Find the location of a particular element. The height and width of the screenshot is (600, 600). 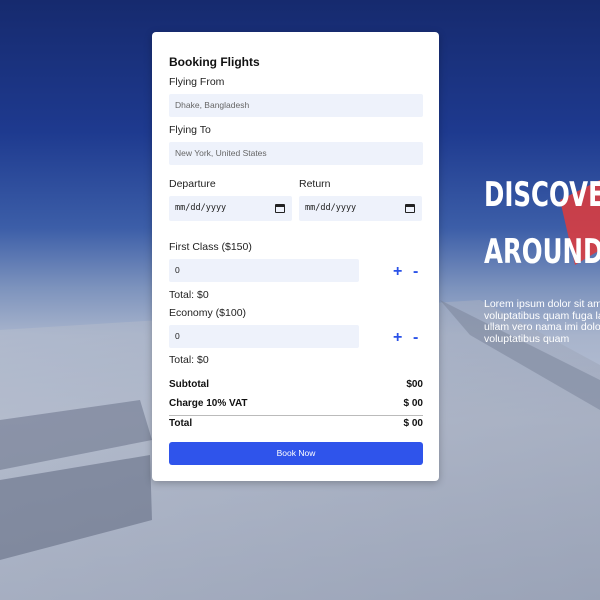

vat-row: Charge 10% VAT $ 00 is located at coordinates (296, 403).